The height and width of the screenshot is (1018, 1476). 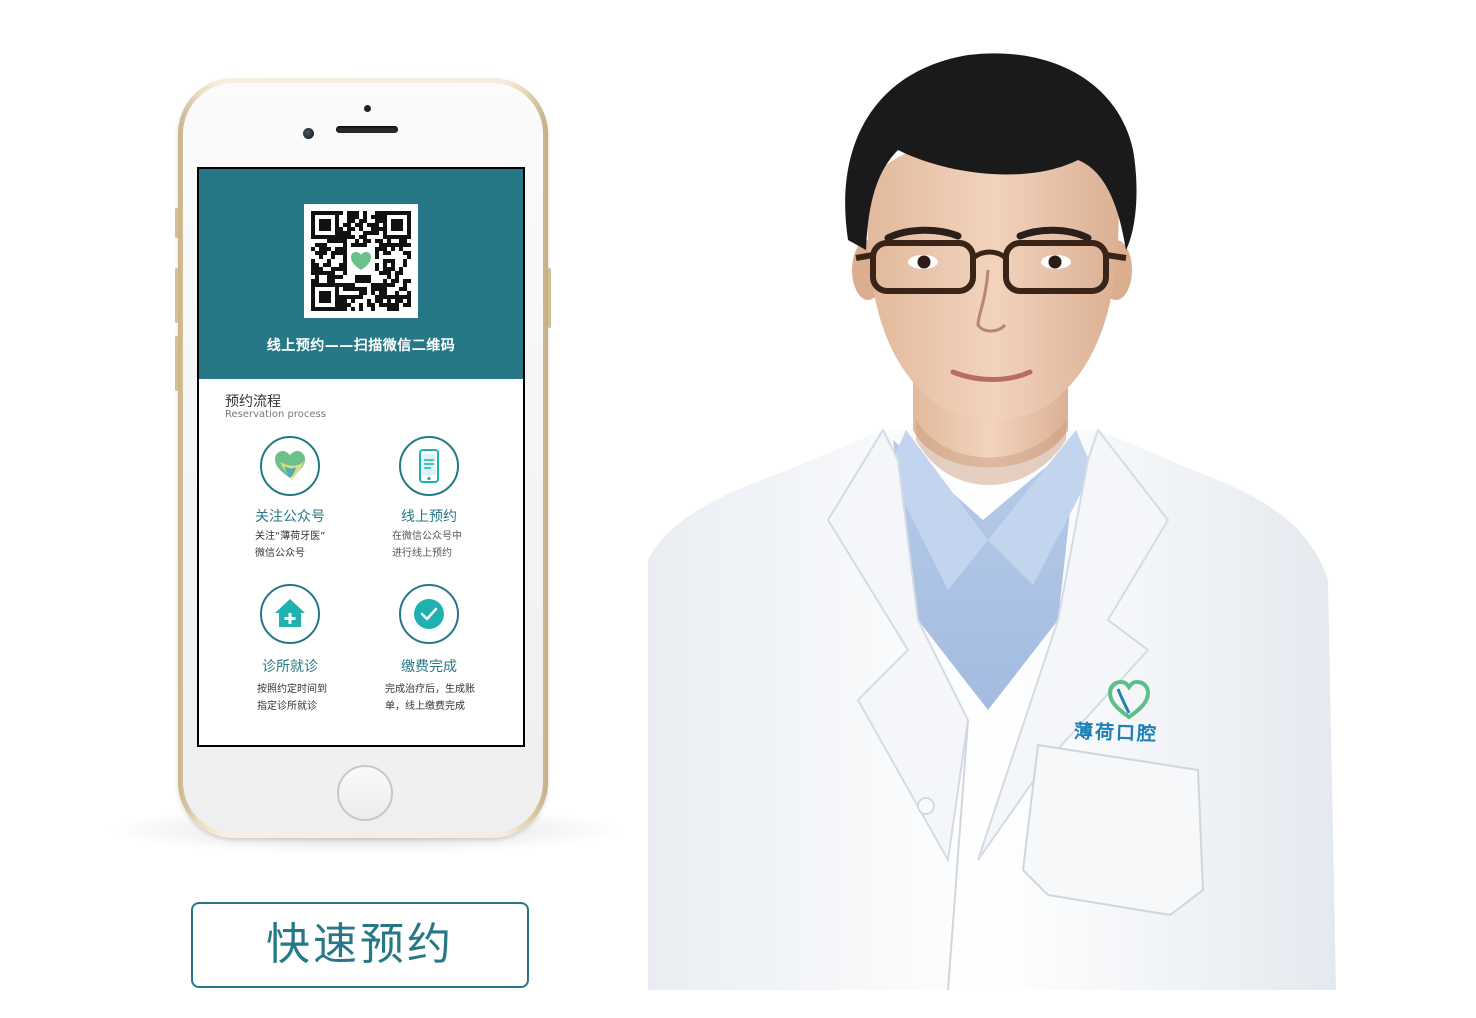 What do you see at coordinates (292, 689) in the screenshot?
I see `step-visit-desc-line1: 按照约定时间到` at bounding box center [292, 689].